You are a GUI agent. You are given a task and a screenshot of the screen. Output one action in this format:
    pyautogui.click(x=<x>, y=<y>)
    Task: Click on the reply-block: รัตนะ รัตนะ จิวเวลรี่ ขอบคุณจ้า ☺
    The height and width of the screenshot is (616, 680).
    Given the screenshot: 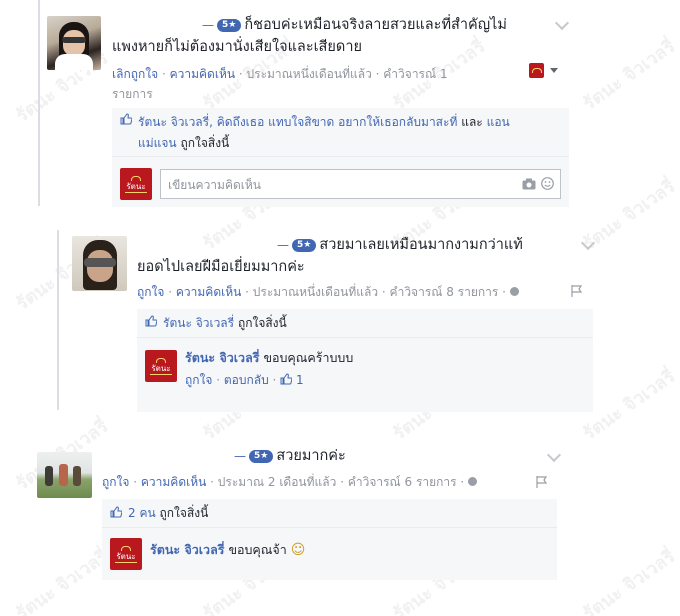 What is the action you would take?
    pyautogui.click(x=329, y=554)
    